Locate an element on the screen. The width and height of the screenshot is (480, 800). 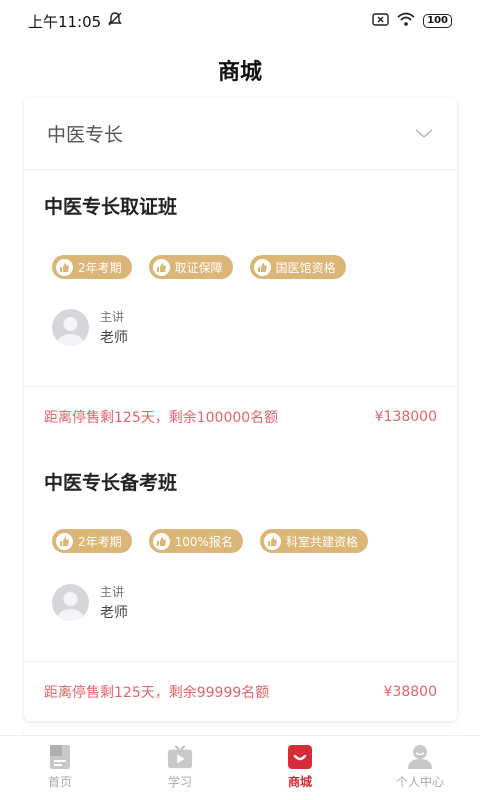
tab-label: 首页 is located at coordinates (59, 782).